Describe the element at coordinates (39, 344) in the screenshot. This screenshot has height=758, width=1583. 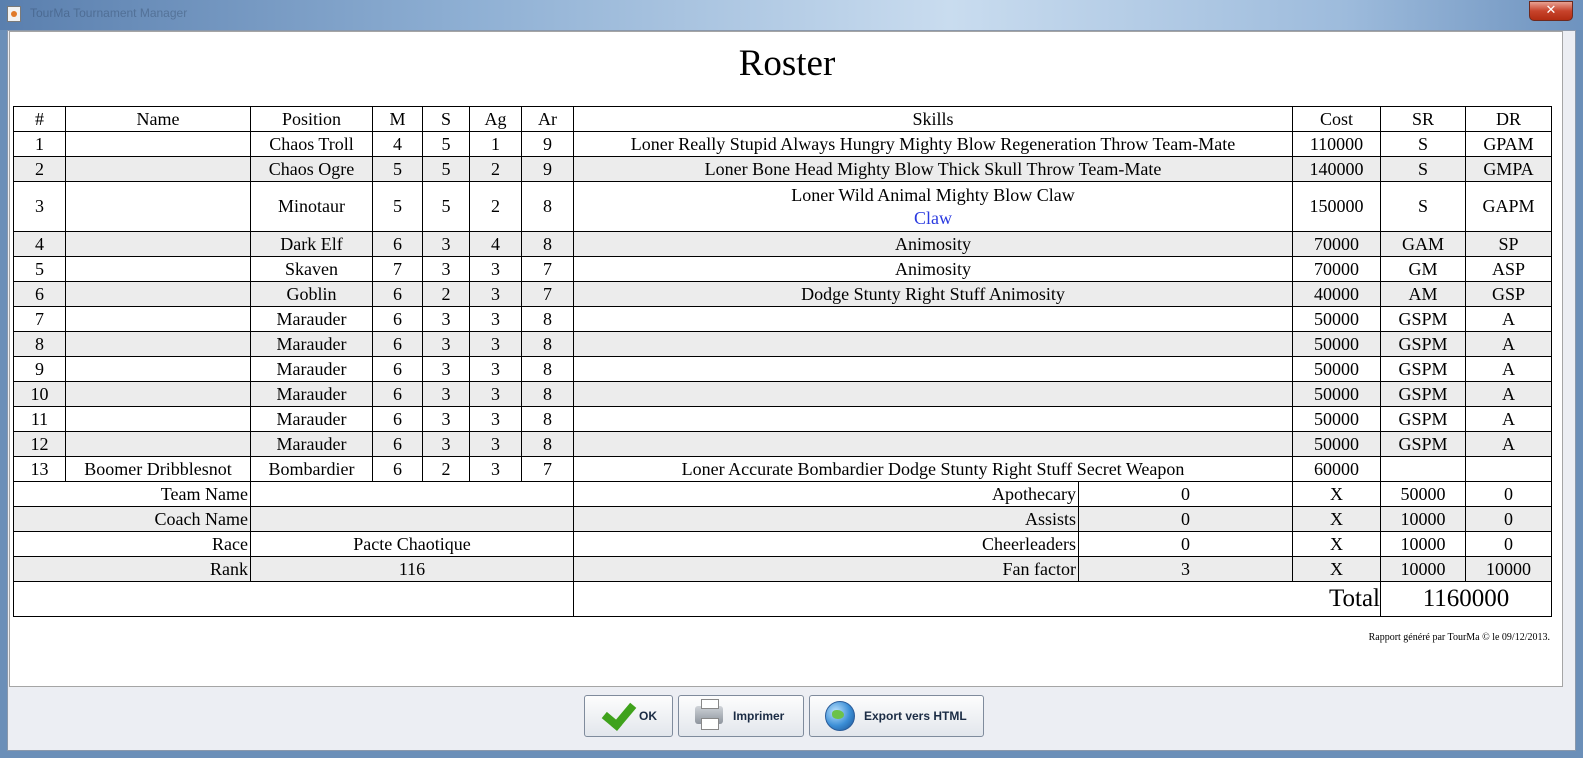
I see `player-number: 8` at that location.